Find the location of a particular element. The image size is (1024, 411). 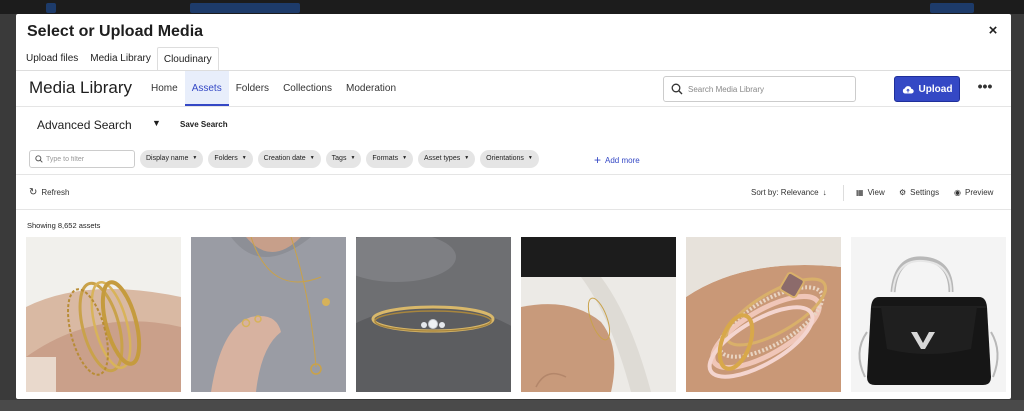

search-box is located at coordinates (759, 89).